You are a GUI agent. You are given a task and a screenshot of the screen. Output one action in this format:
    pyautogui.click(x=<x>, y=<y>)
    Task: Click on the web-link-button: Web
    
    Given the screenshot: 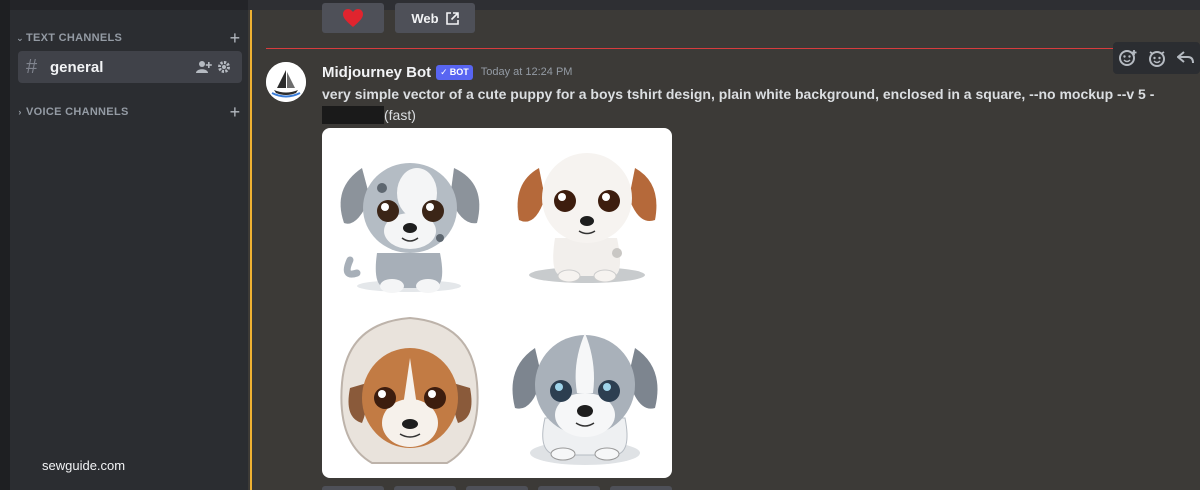 What is the action you would take?
    pyautogui.click(x=435, y=18)
    